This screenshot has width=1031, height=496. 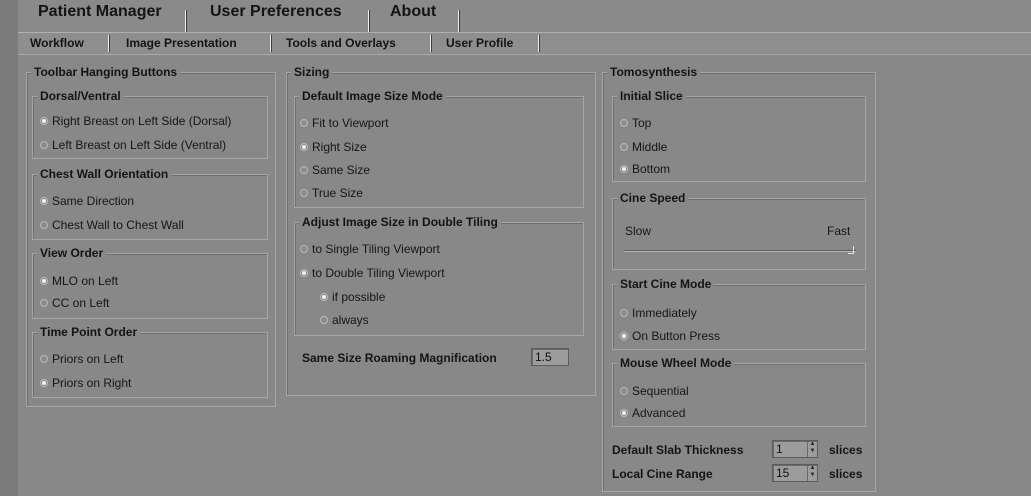 I want to click on radio-top: Top, so click(x=635, y=123).